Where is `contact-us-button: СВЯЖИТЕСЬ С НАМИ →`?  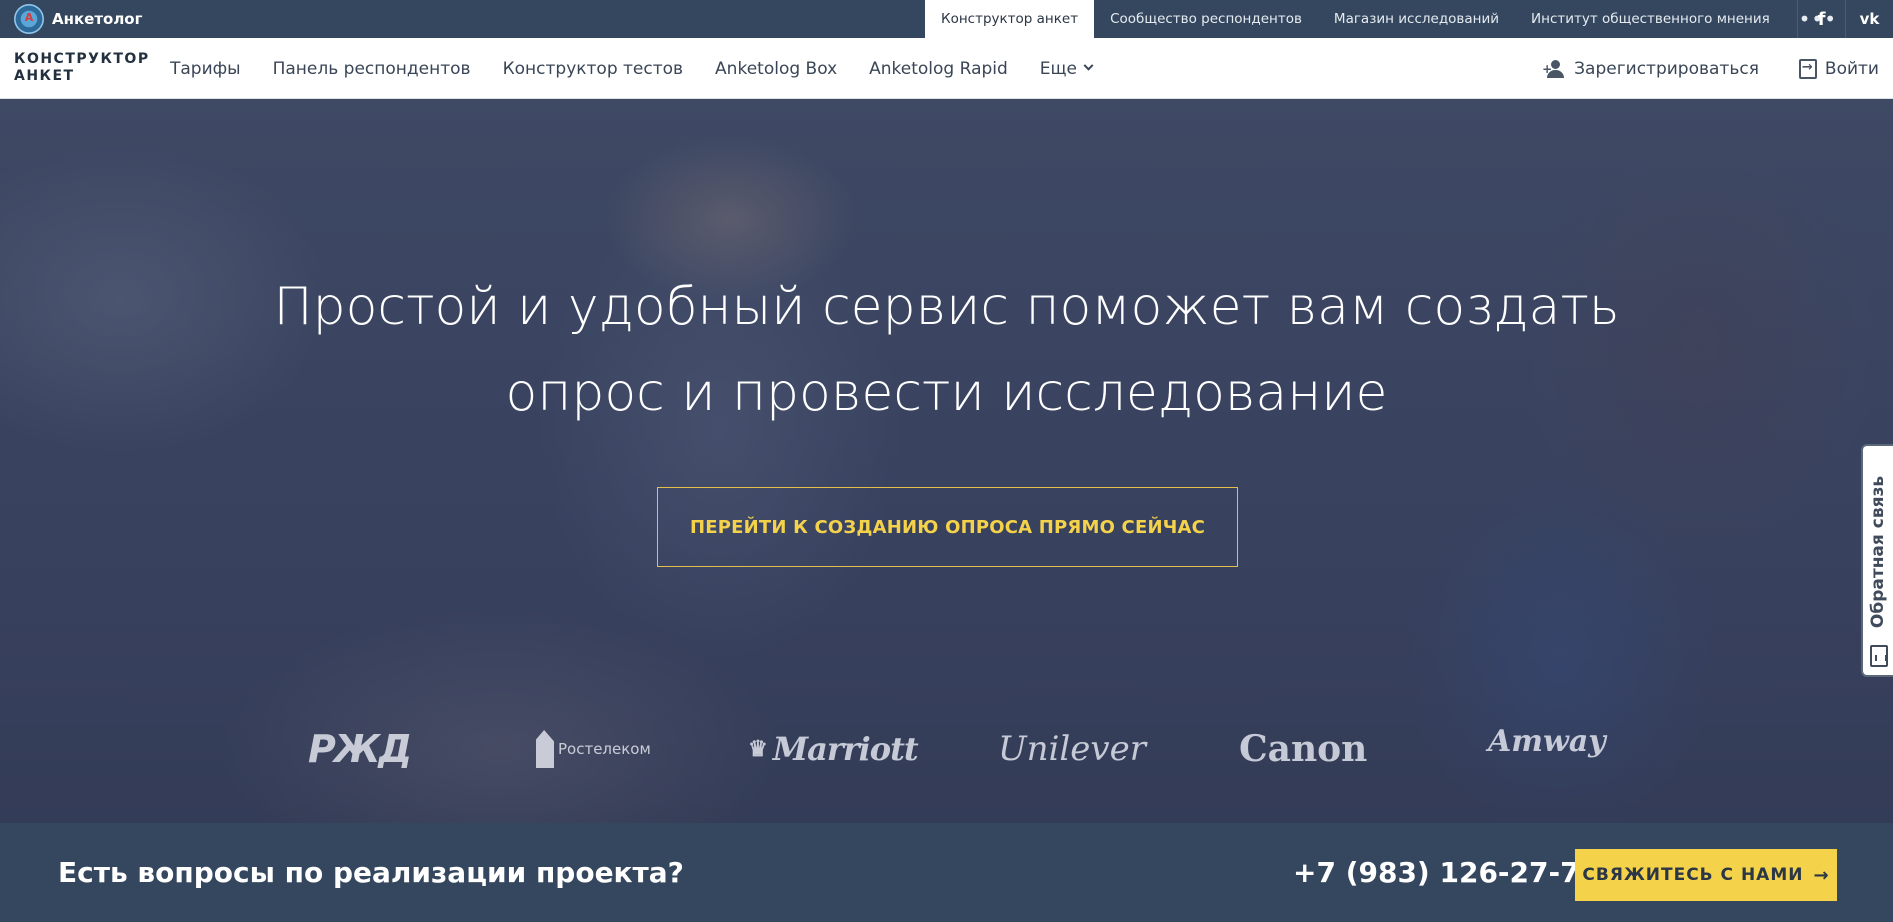
contact-us-button: СВЯЖИТЕСЬ С НАМИ → is located at coordinates (1706, 875).